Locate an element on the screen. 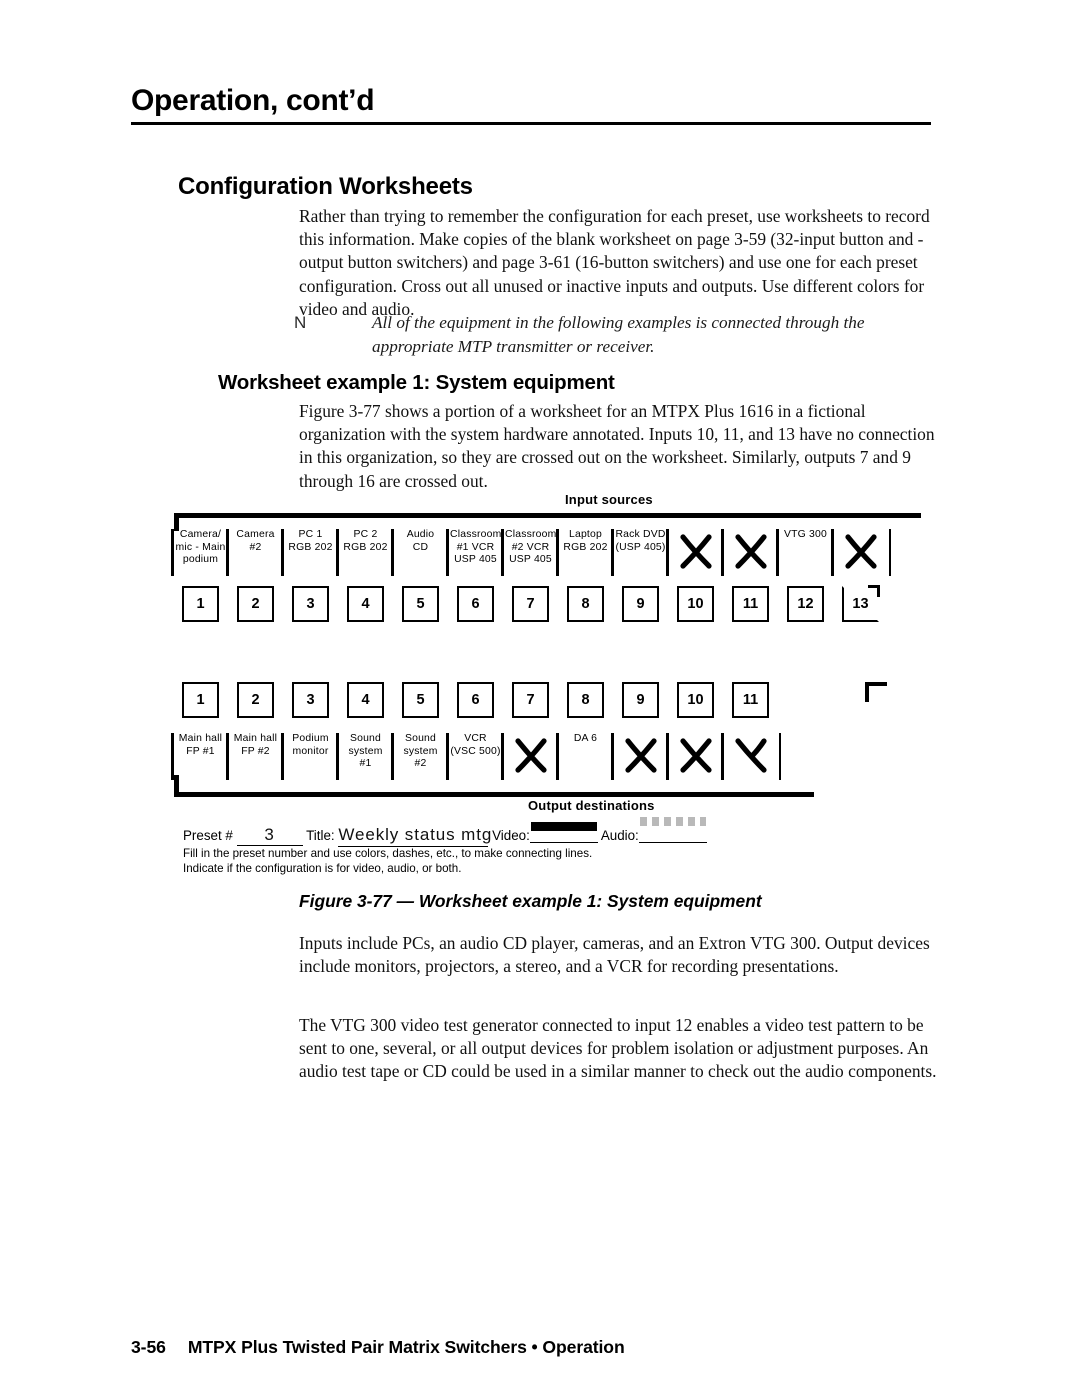  output-frame-rule is located at coordinates (494, 794).